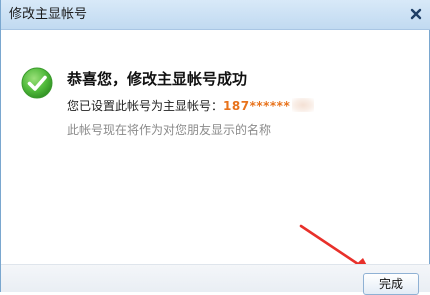 This screenshot has height=295, width=430. I want to click on redaction-blur, so click(303, 105).